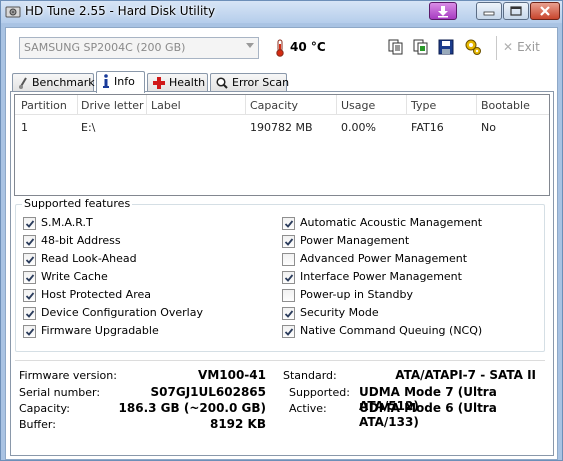 This screenshot has width=563, height=461. I want to click on tab-info: Info, so click(120, 82).